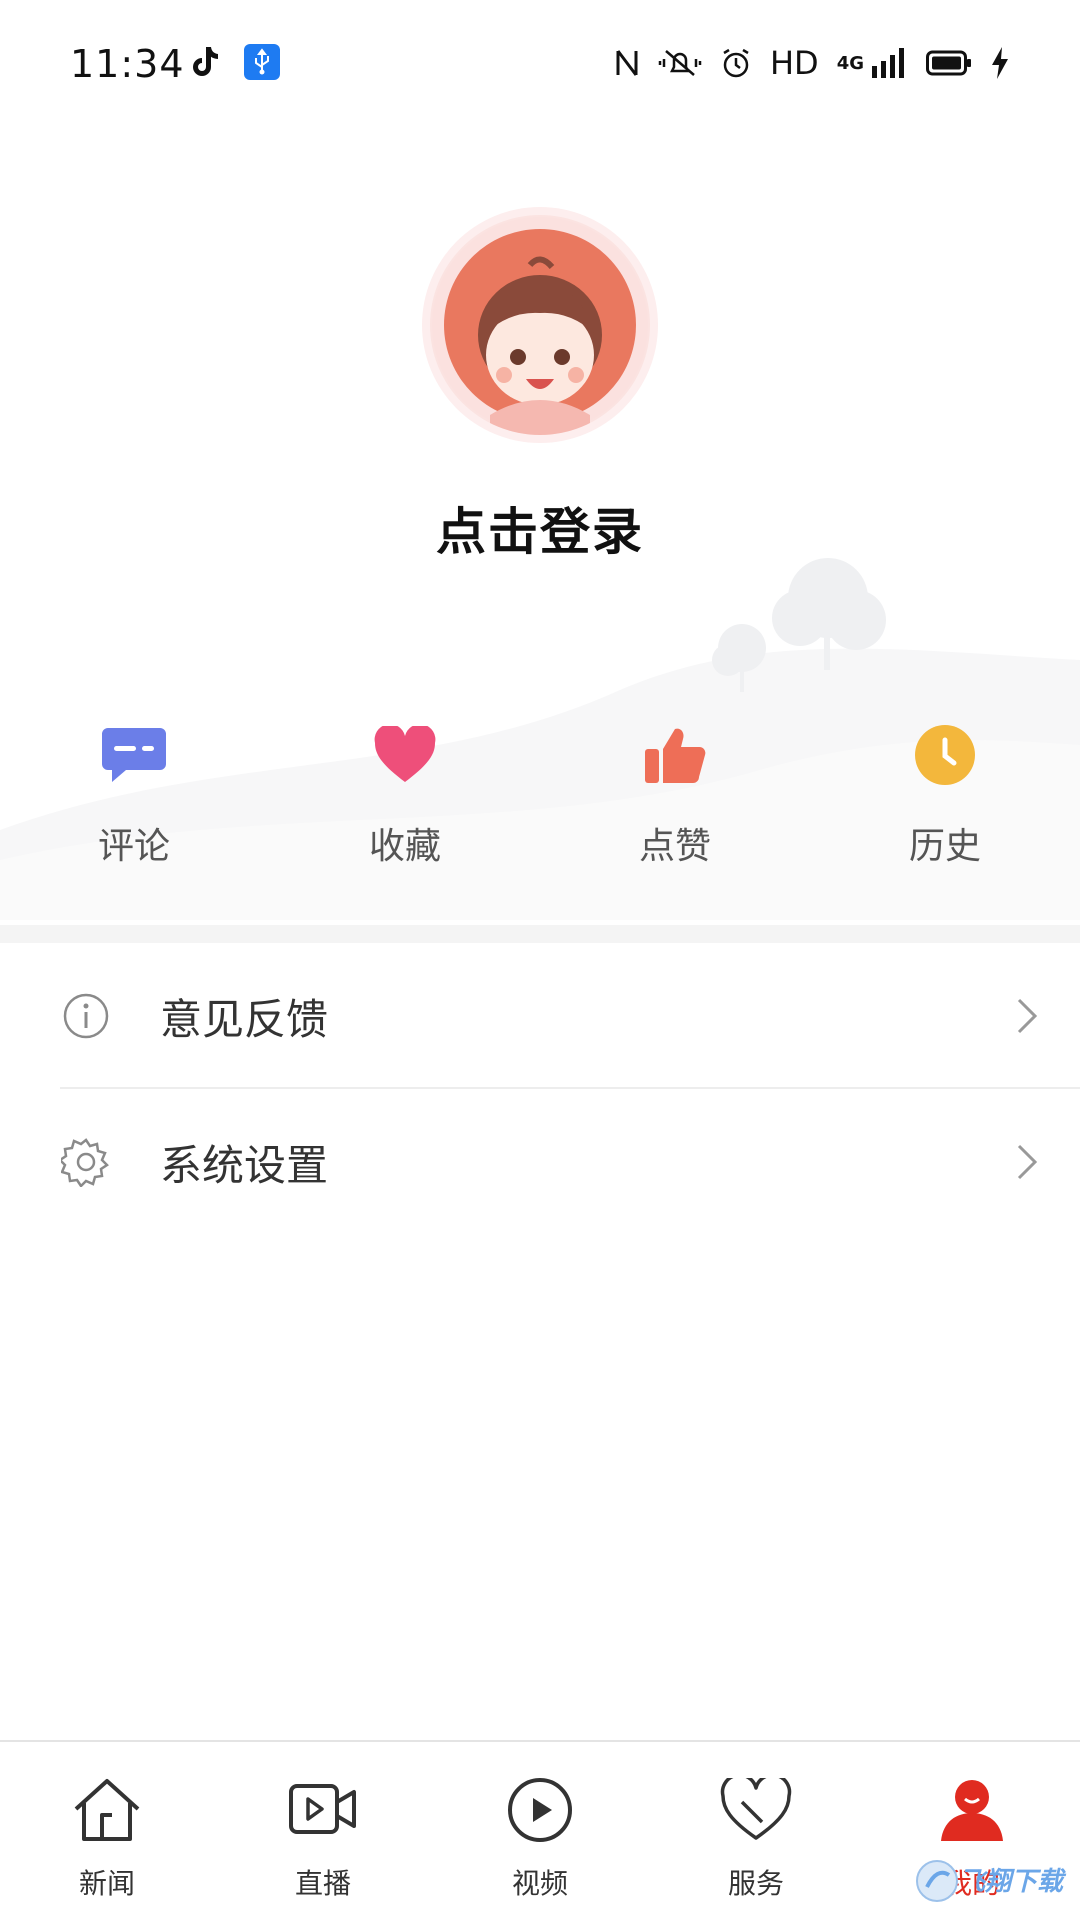  I want to click on quick-action-history: 历史, so click(945, 792).